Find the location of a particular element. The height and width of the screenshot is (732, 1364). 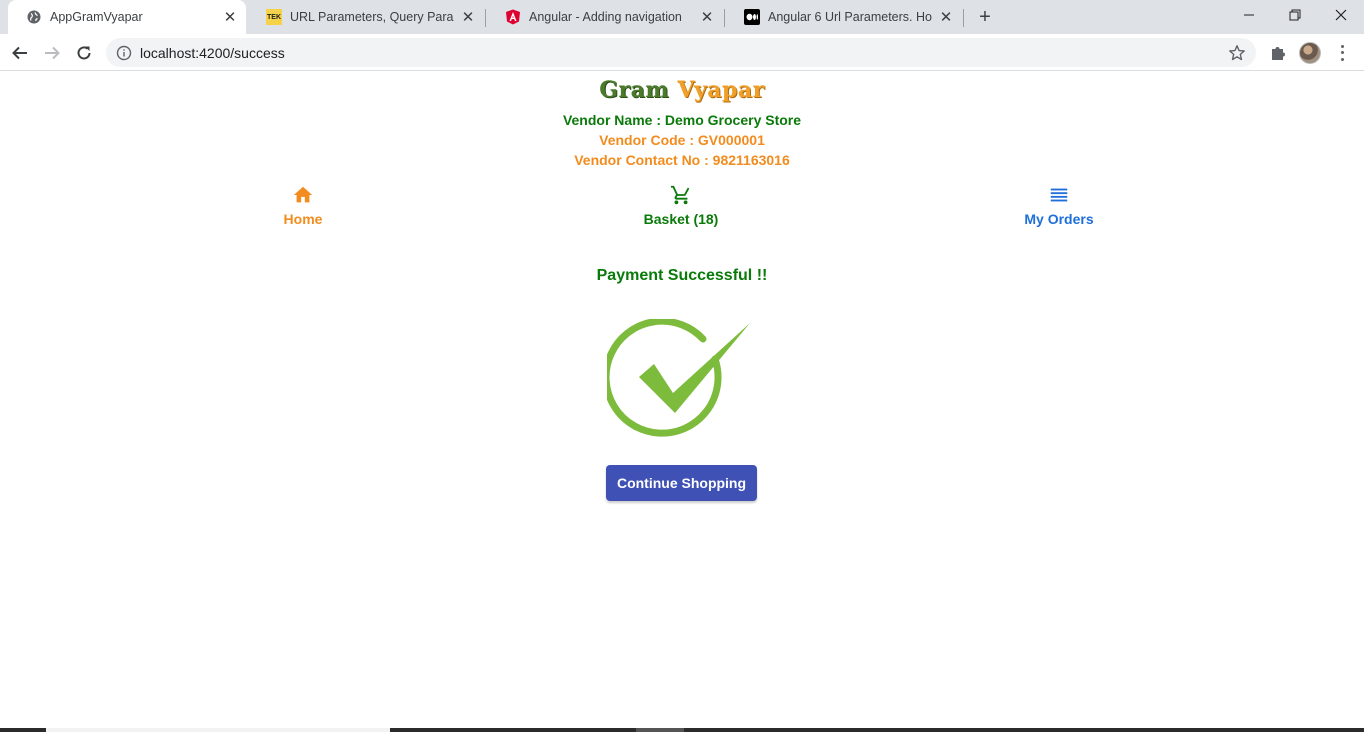

new-tab-button: + is located at coordinates (985, 17).